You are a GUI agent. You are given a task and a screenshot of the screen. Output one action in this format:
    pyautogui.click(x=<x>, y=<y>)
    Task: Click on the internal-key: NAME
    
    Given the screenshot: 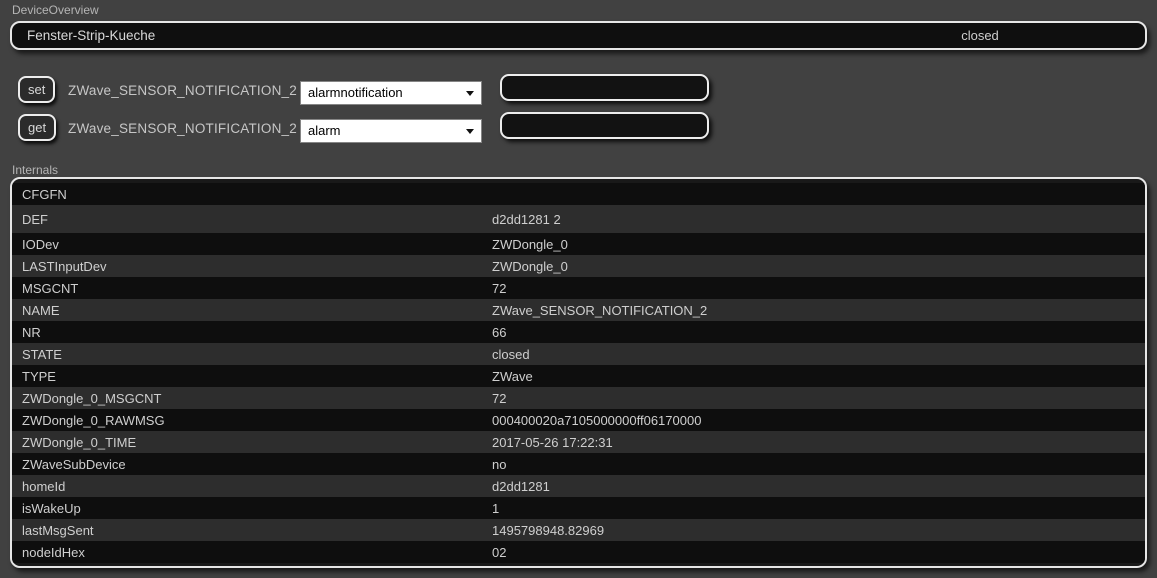 What is the action you would take?
    pyautogui.click(x=41, y=310)
    